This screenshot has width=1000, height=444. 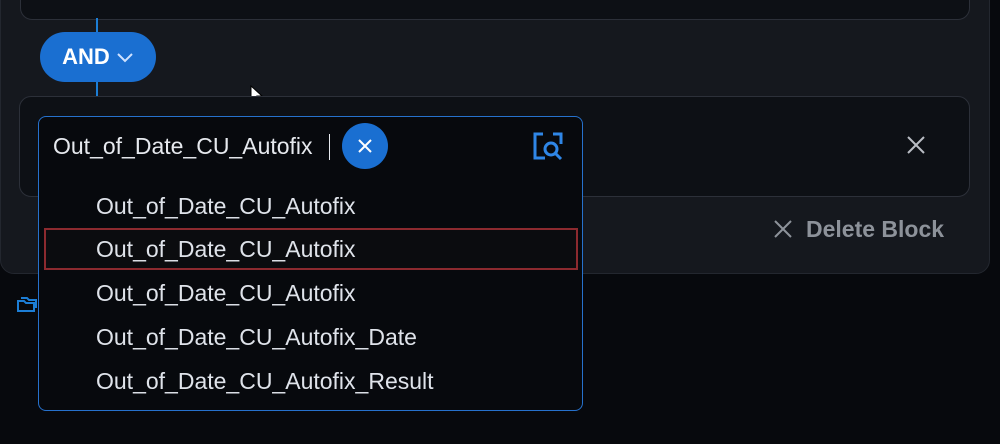 I want to click on dropdown-option: Out_of_Date_CU_Autofix_Date, so click(x=311, y=337).